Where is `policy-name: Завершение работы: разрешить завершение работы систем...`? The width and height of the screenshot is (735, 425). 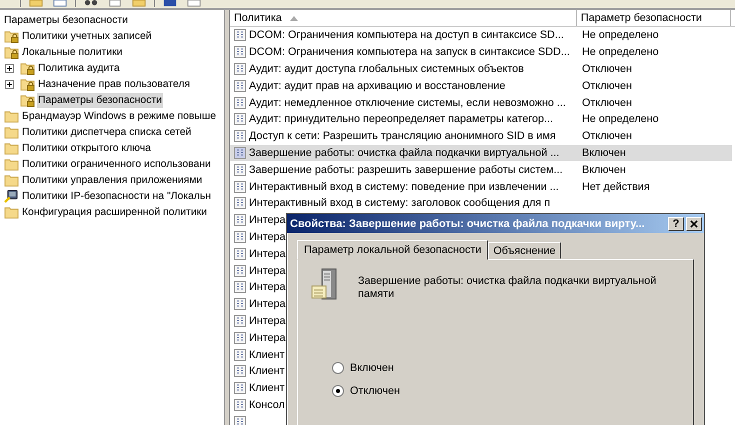 policy-name: Завершение работы: разрешить завершение работы систем... is located at coordinates (406, 170).